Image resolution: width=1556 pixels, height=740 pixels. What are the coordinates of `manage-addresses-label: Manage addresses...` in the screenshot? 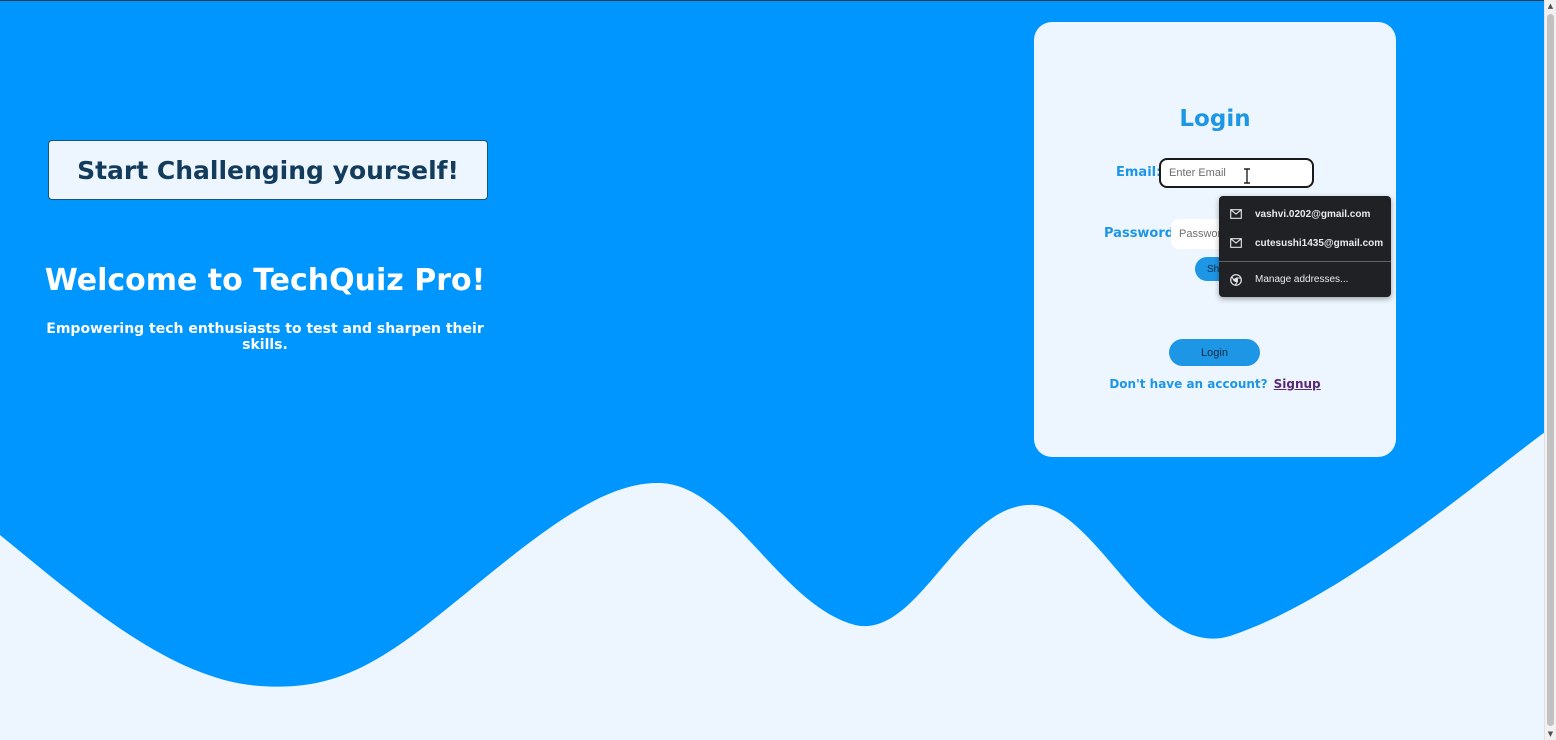 It's located at (1302, 279).